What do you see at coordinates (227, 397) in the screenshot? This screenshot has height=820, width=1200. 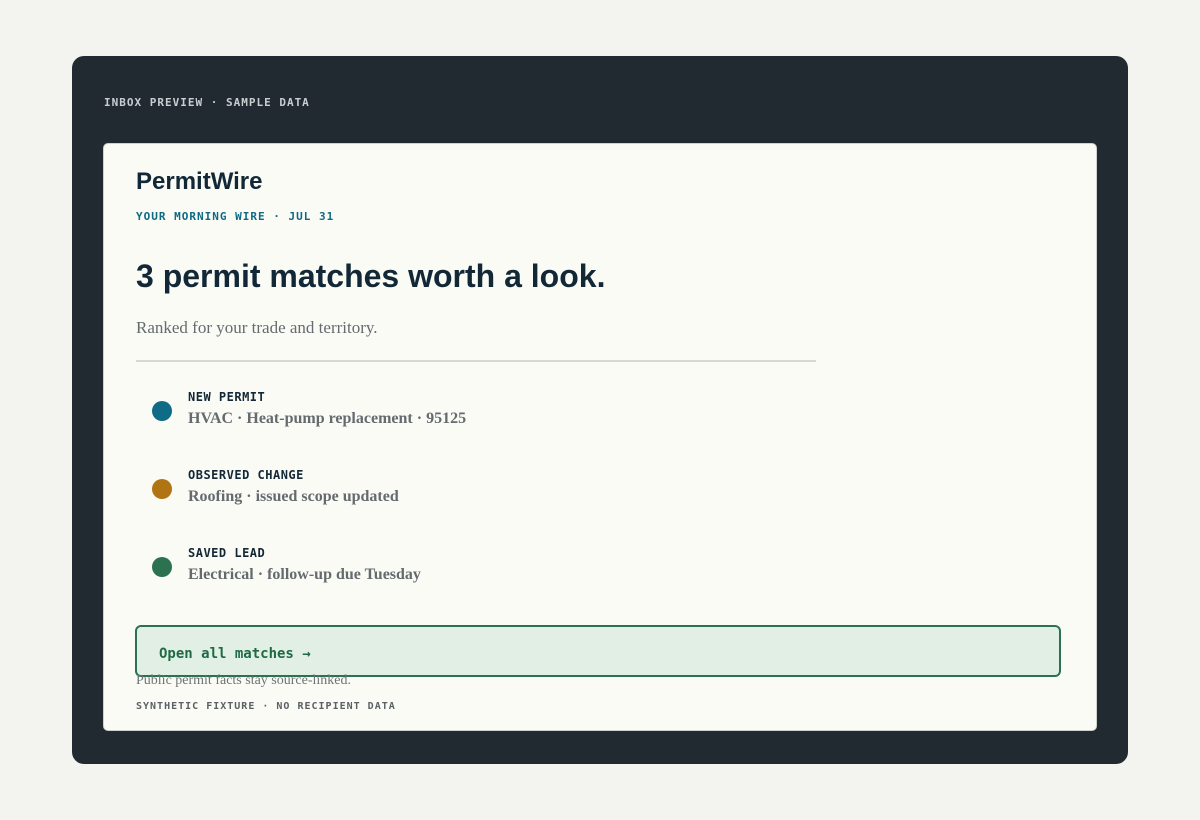 I see `match-label: NEW PERMIT` at bounding box center [227, 397].